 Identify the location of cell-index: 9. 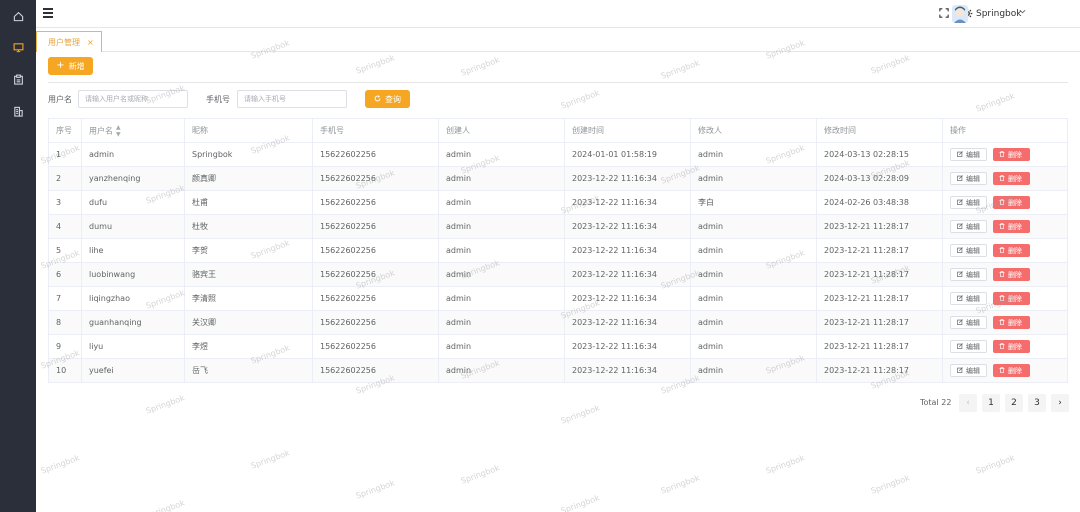
(65, 346).